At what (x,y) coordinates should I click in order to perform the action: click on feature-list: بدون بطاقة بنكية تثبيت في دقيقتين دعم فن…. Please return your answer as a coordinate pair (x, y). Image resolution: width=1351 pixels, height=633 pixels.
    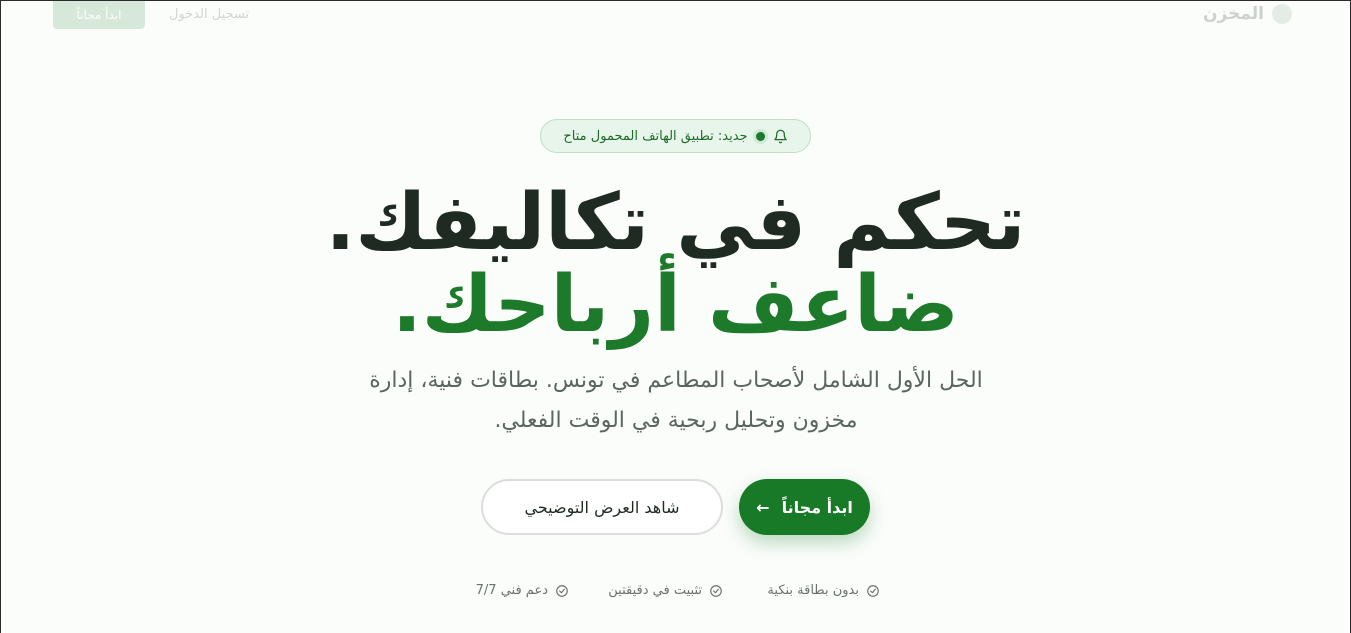
    Looking at the image, I should click on (675, 593).